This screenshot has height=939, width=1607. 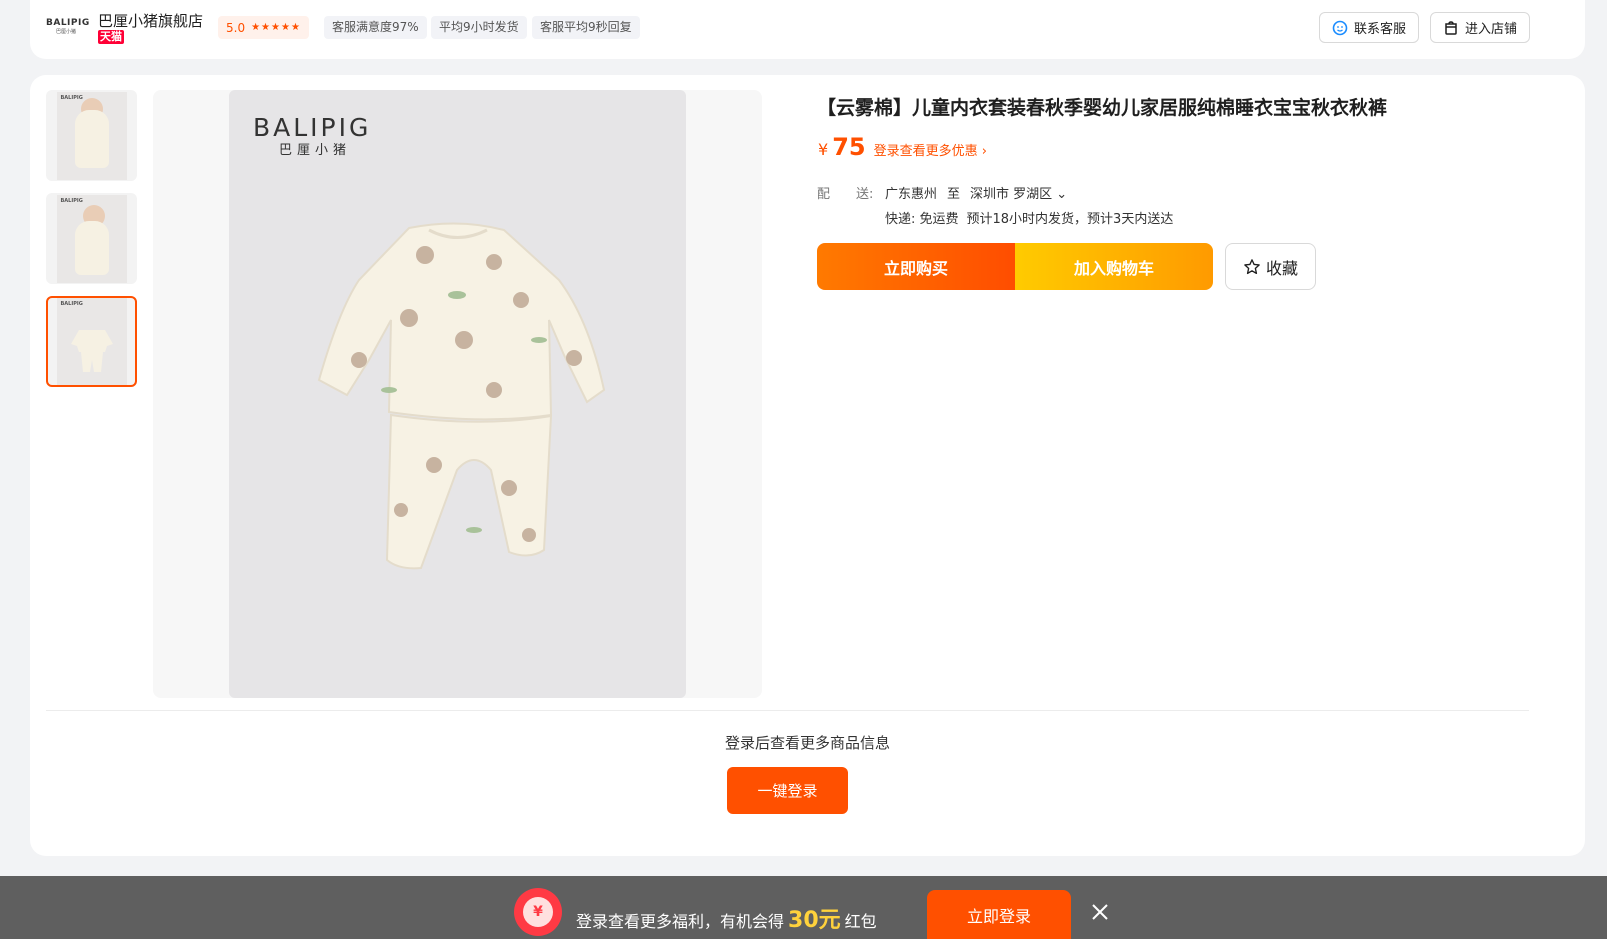 I want to click on contact-service-button: 联系客服, so click(x=1369, y=27).